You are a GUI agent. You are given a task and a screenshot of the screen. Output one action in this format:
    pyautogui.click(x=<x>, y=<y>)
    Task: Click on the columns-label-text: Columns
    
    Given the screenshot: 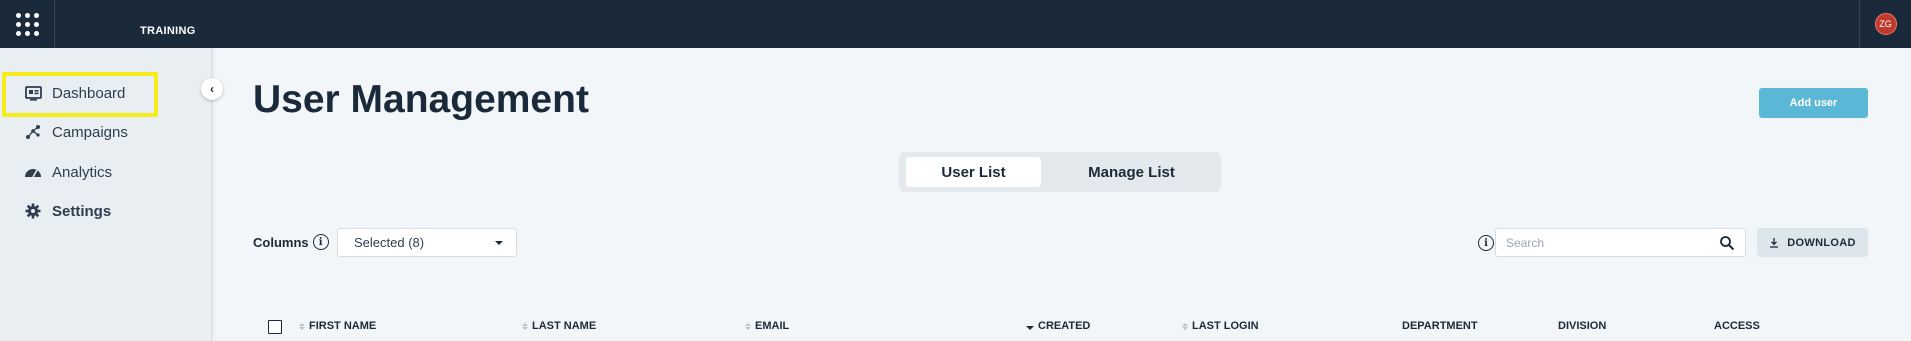 What is the action you would take?
    pyautogui.click(x=281, y=242)
    